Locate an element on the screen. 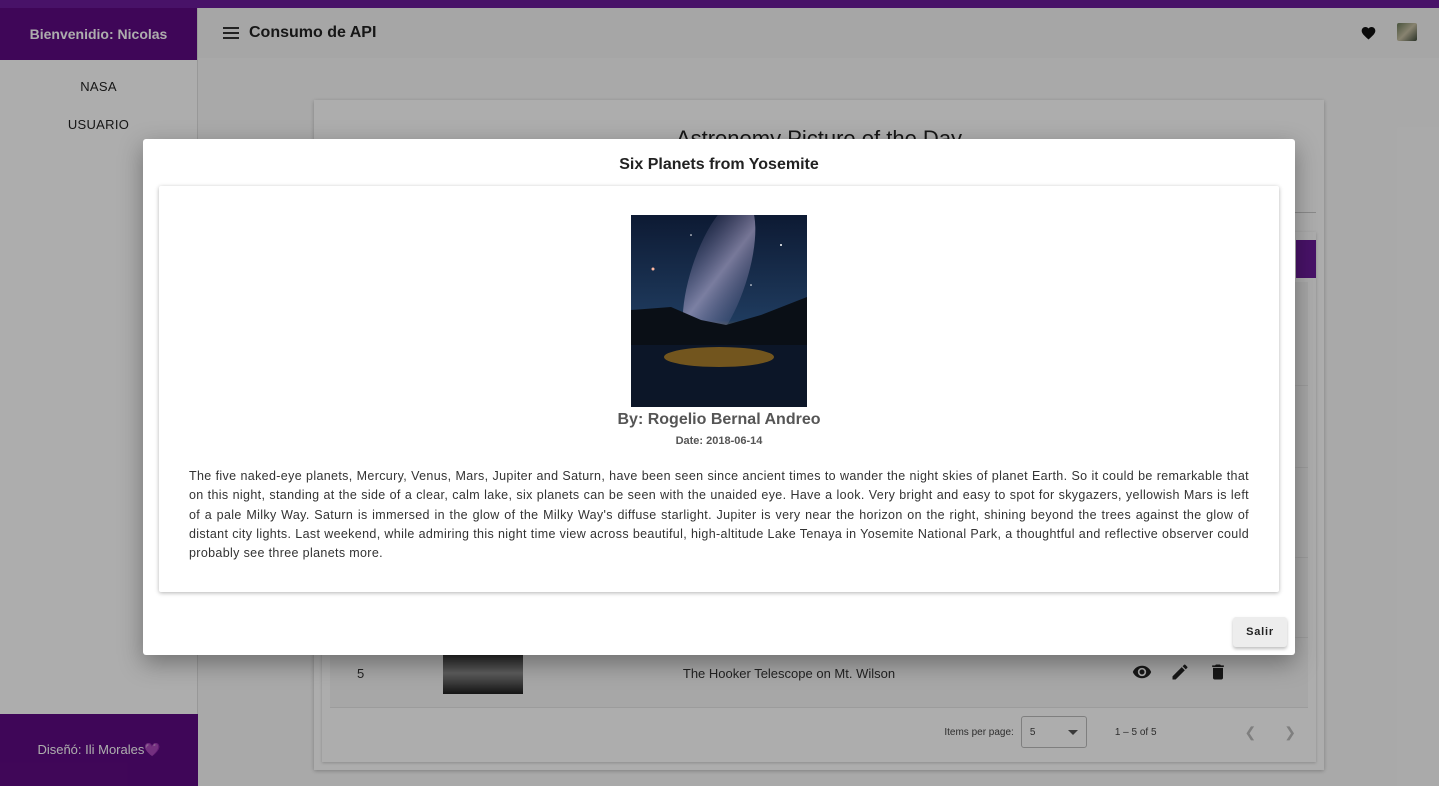 The image size is (1439, 786). apod-date: Date: 2018-06-14 is located at coordinates (719, 441).